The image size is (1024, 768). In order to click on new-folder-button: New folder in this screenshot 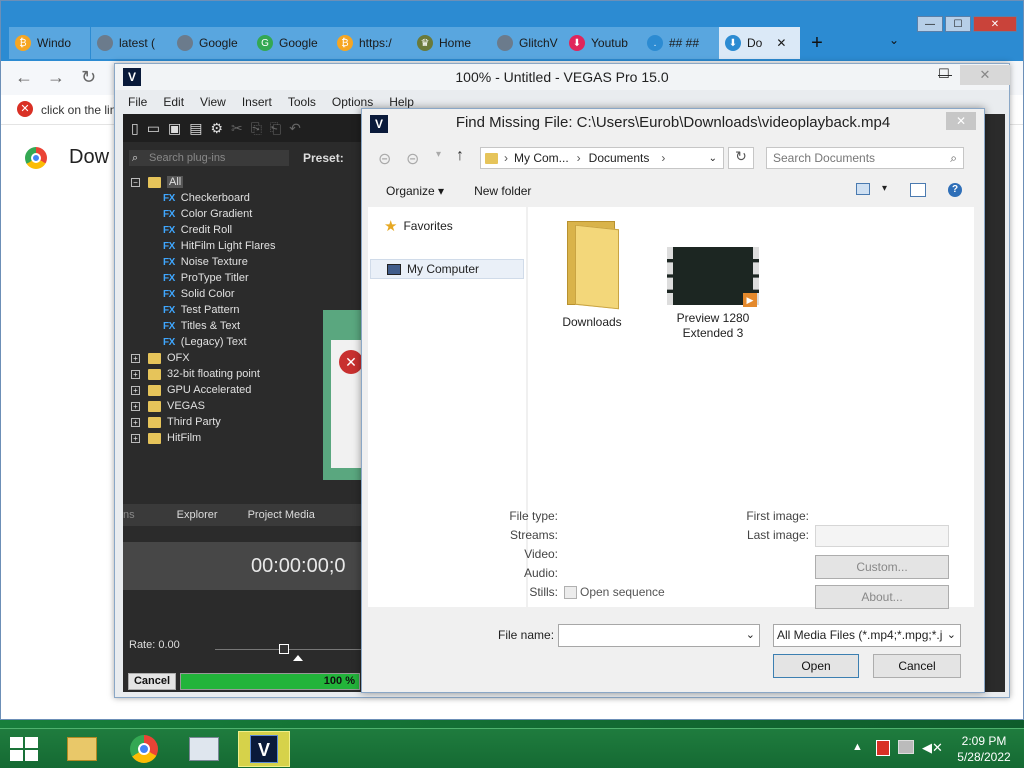, I will do `click(502, 191)`.